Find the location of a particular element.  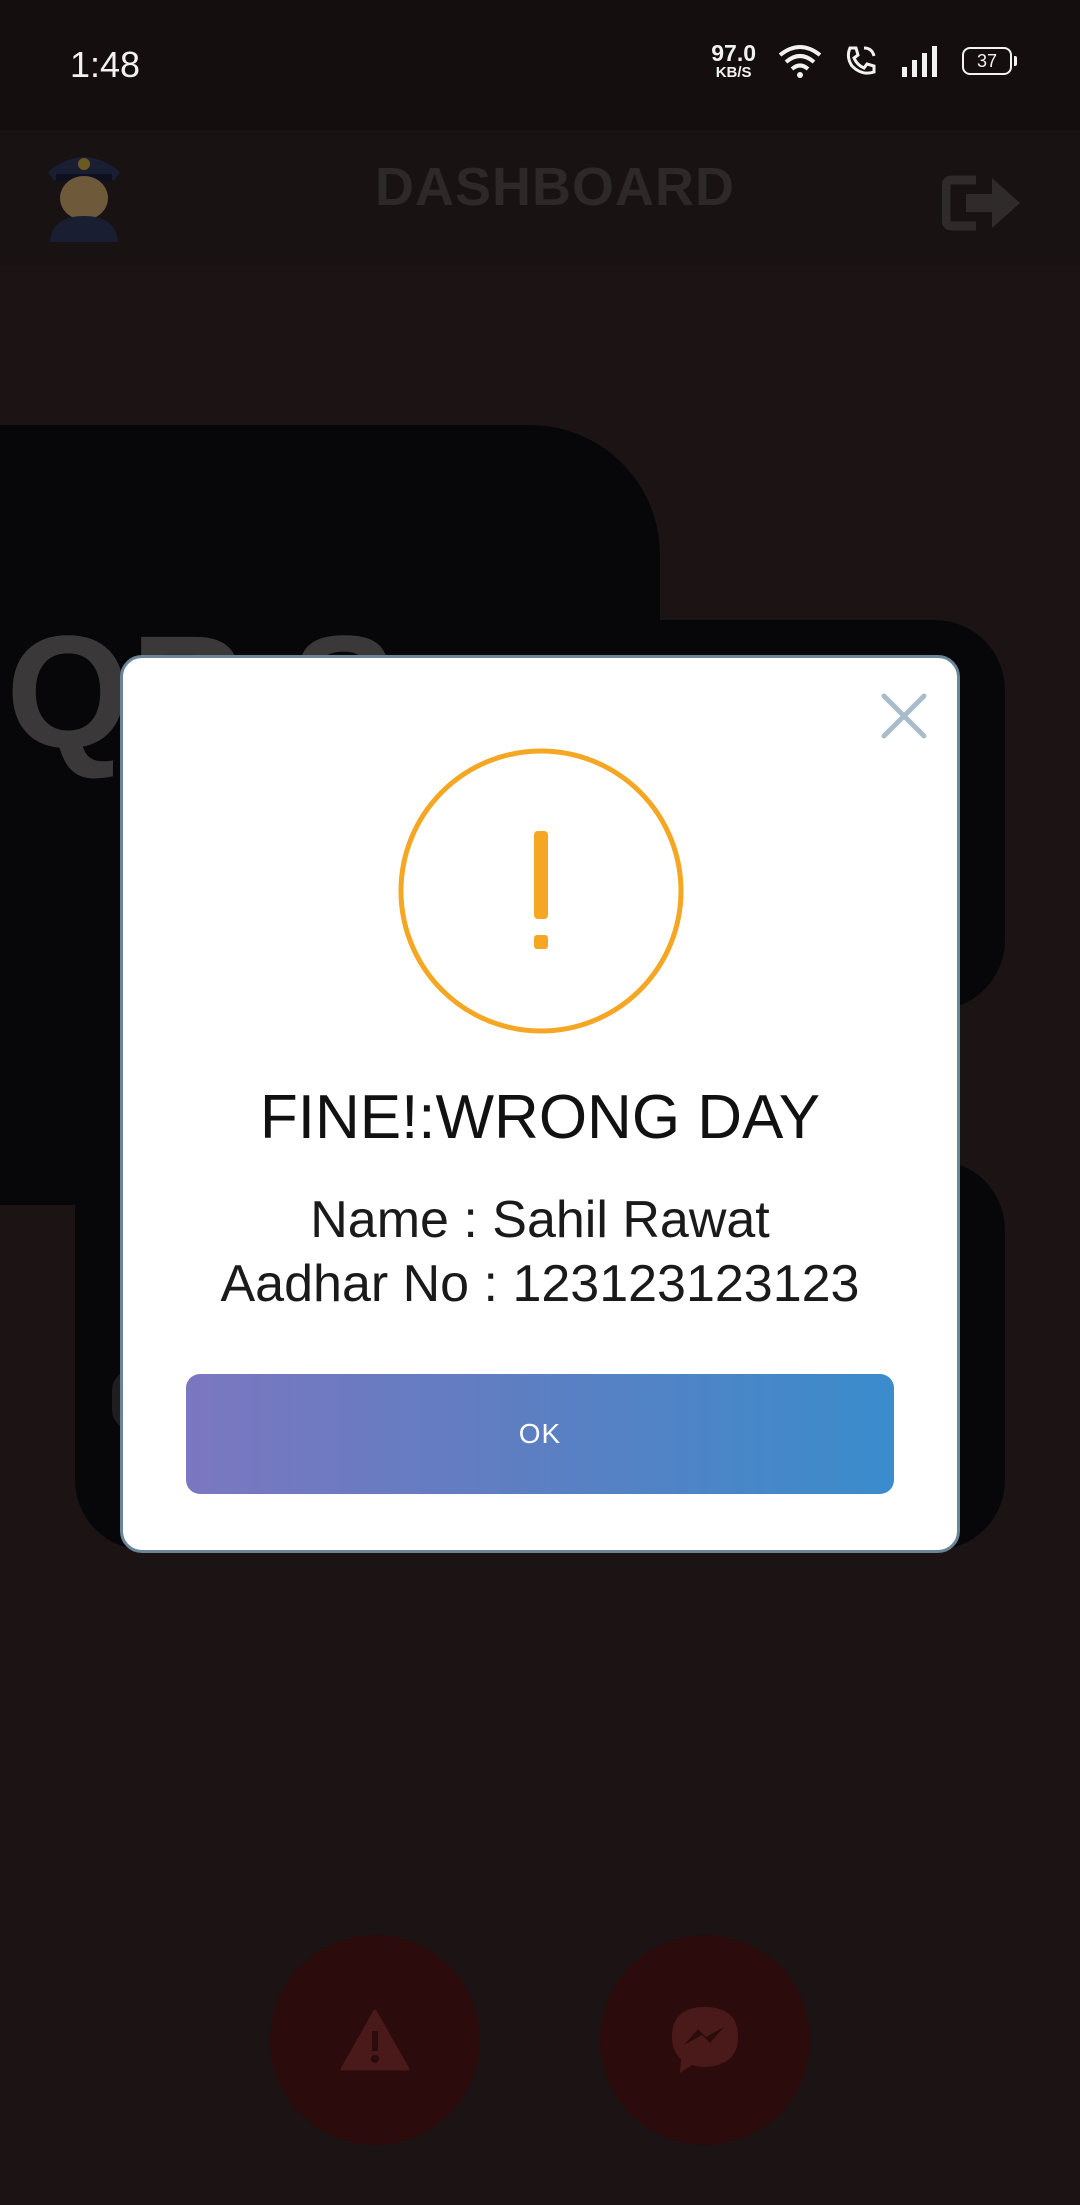

wifi-icon is located at coordinates (800, 61).